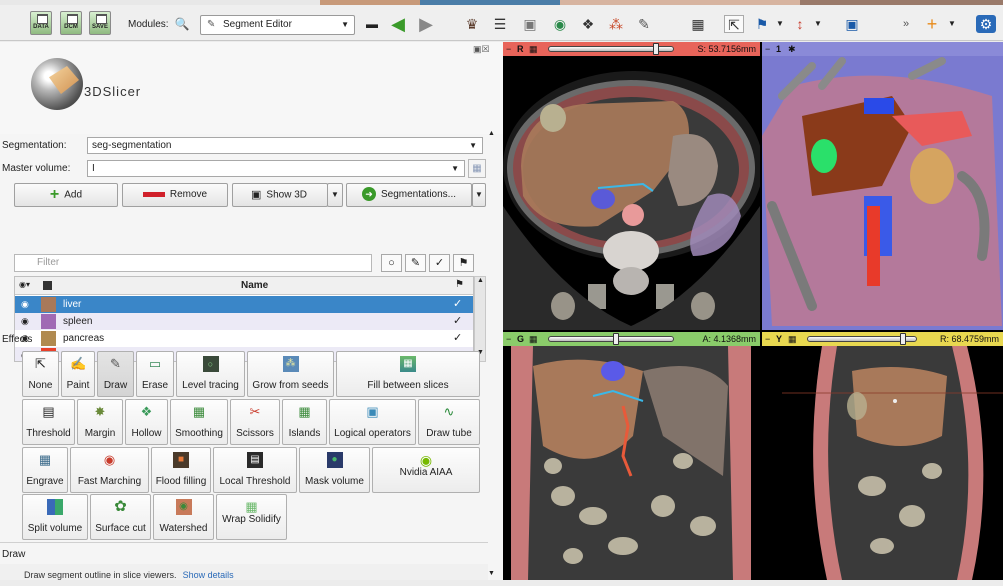 This screenshot has height=586, width=1003. Describe the element at coordinates (862, 339) in the screenshot. I see `yellow-slice-slider` at that location.